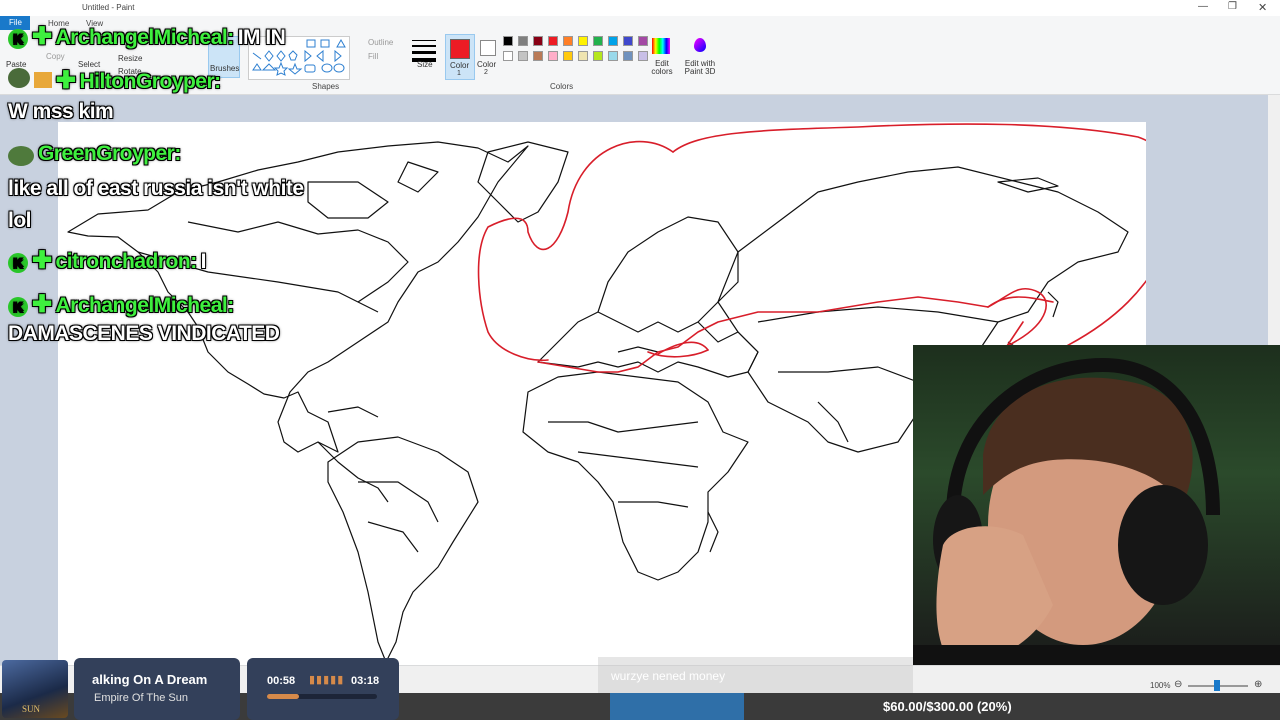 The image size is (1280, 720). I want to click on edit-colors-icon, so click(661, 46).